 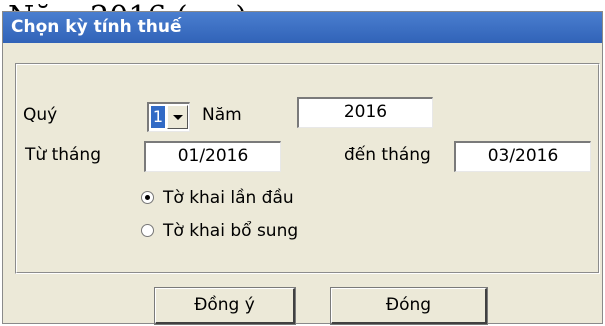 What do you see at coordinates (387, 155) in the screenshot?
I see `to-month-label: đến tháng` at bounding box center [387, 155].